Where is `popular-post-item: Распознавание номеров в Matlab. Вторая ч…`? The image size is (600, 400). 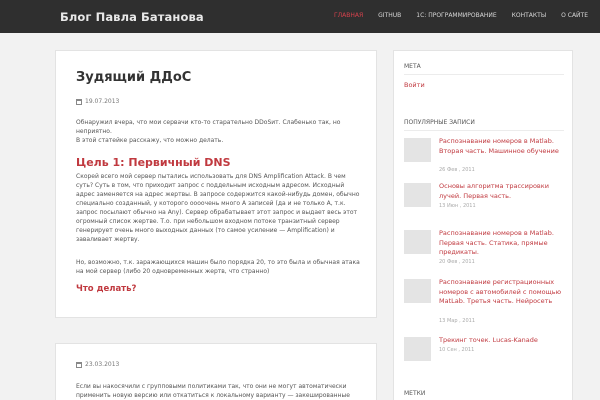
popular-post-item: Распознавание номеров в Matlab. Вторая ч… is located at coordinates (486, 157).